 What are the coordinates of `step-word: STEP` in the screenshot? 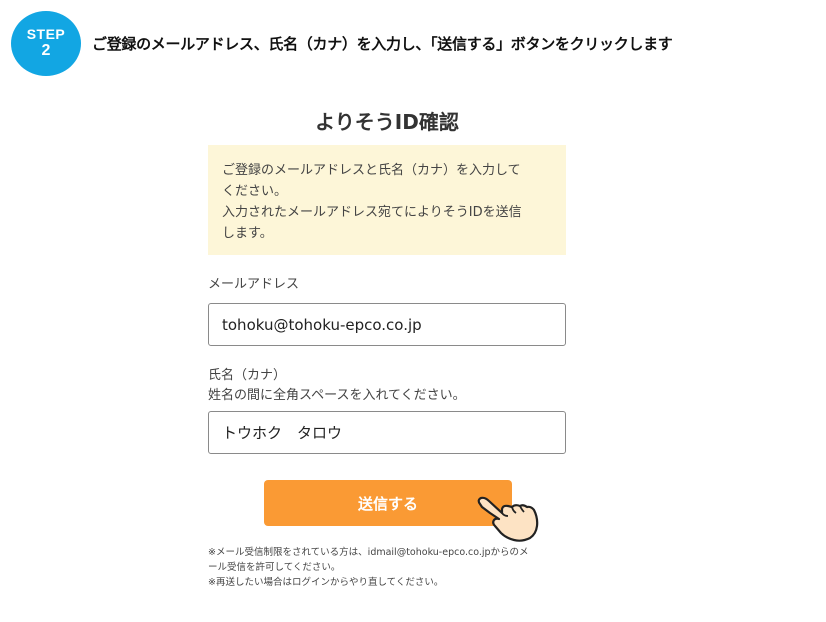 It's located at (46, 34).